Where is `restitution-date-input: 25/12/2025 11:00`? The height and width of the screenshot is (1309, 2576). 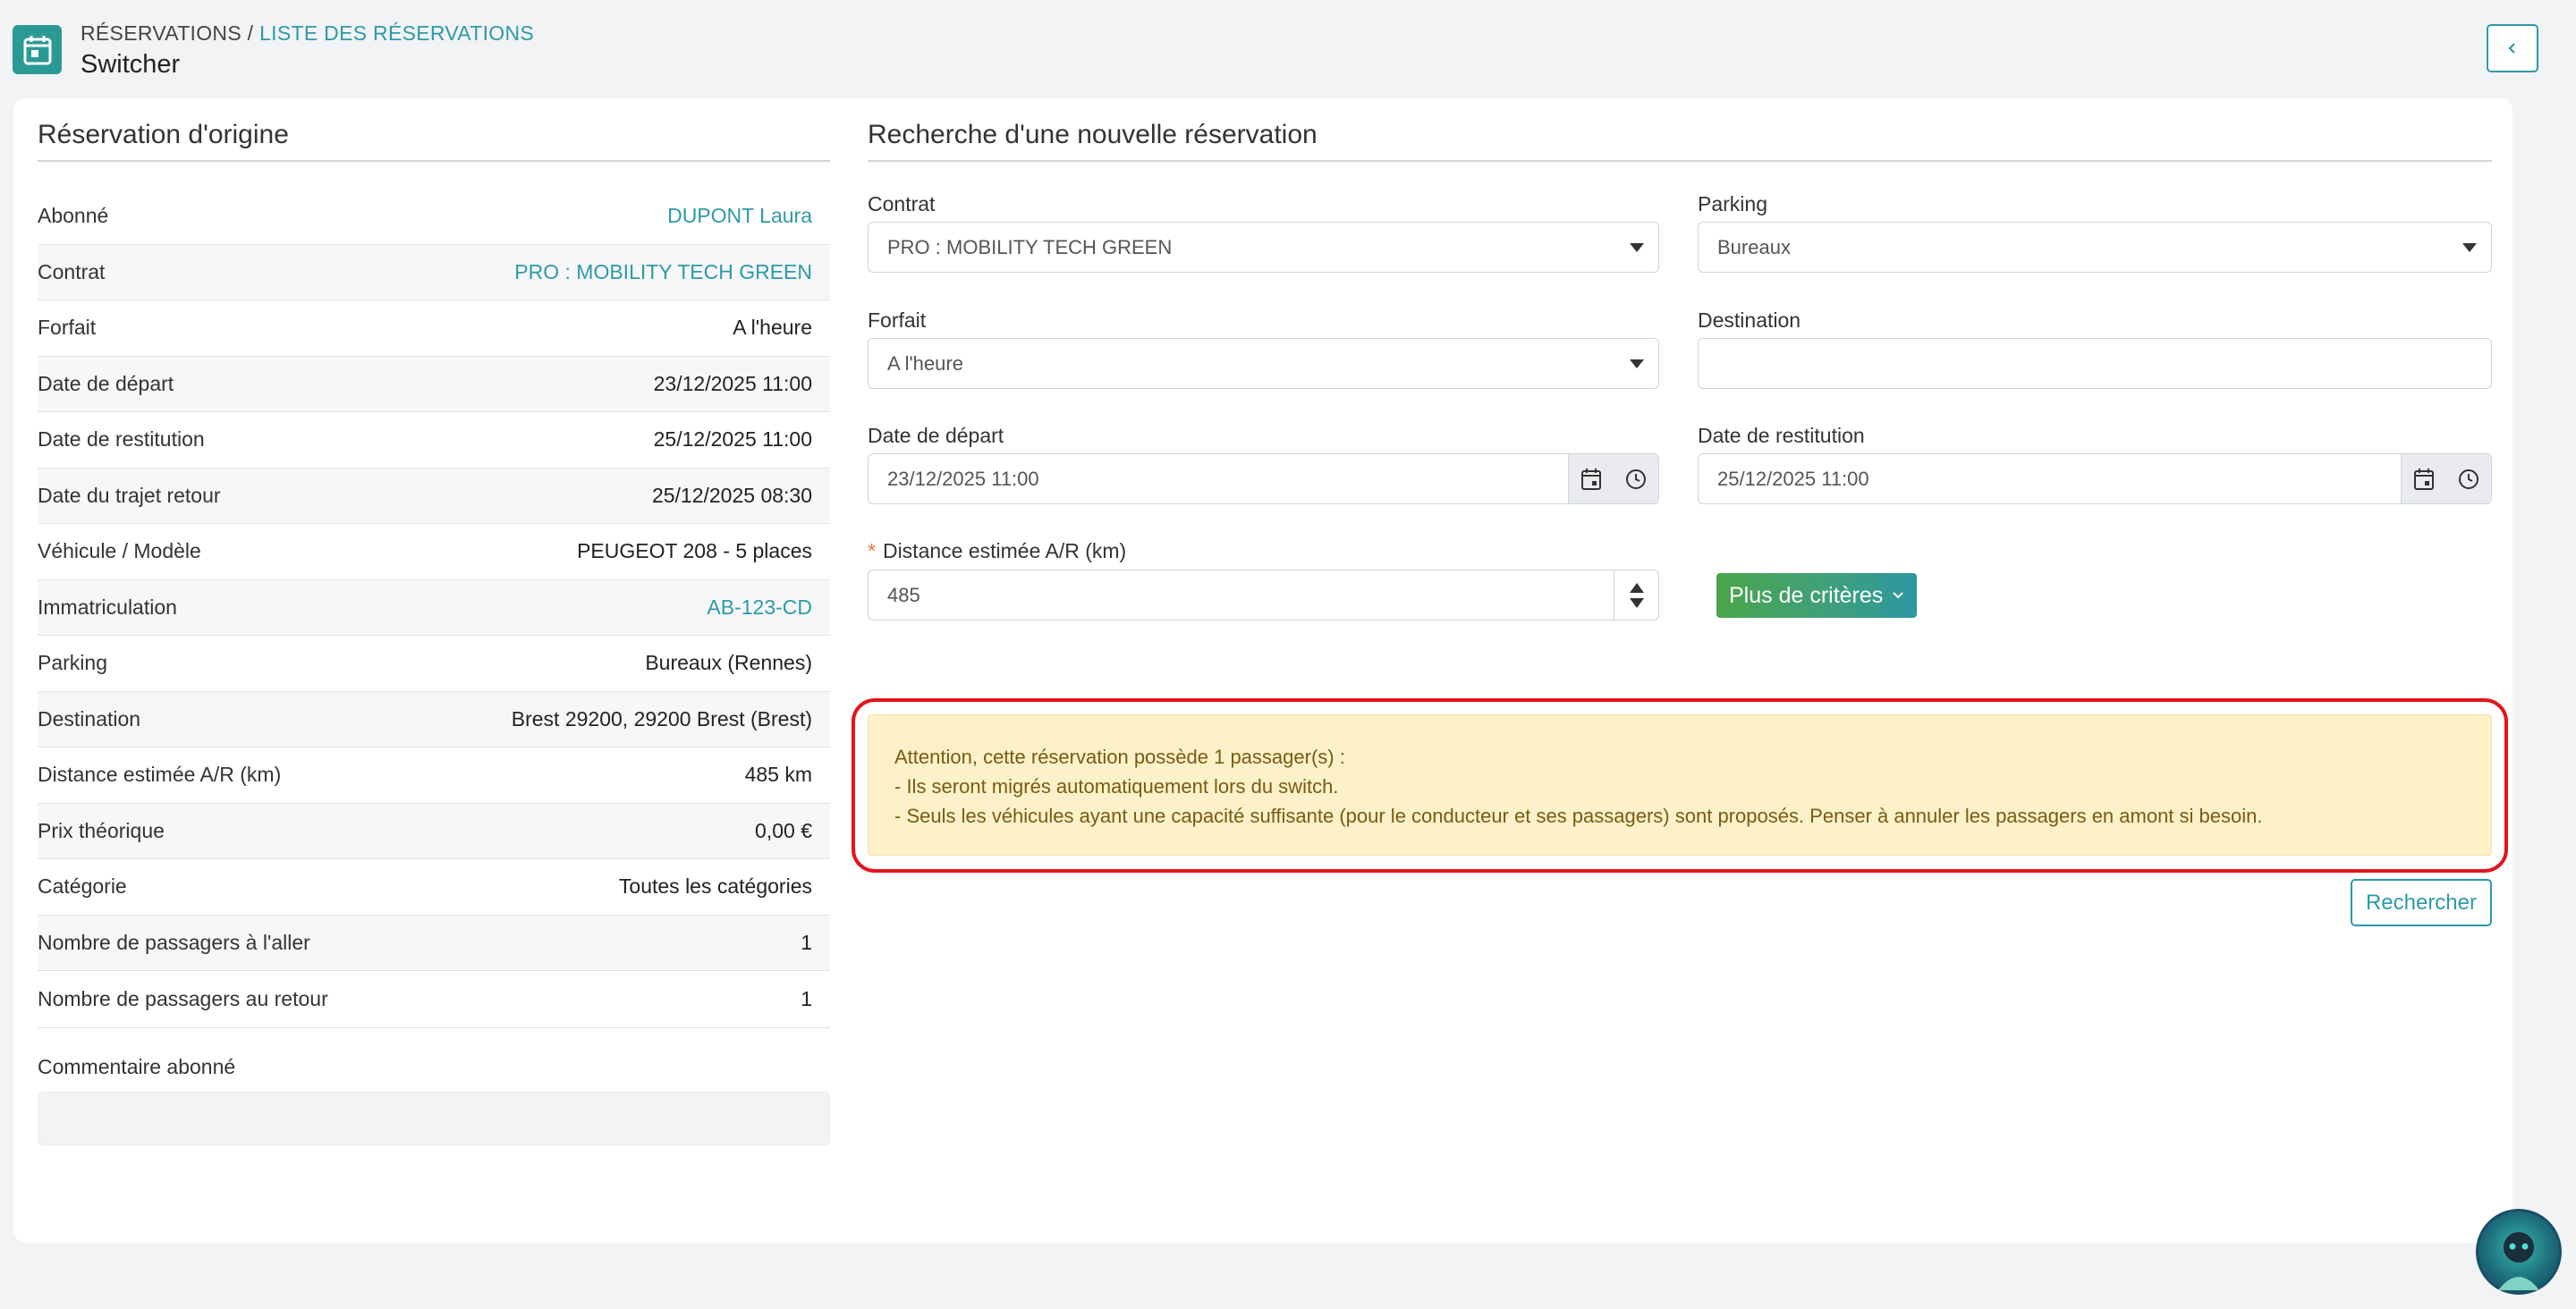 restitution-date-input: 25/12/2025 11:00 is located at coordinates (2095, 478).